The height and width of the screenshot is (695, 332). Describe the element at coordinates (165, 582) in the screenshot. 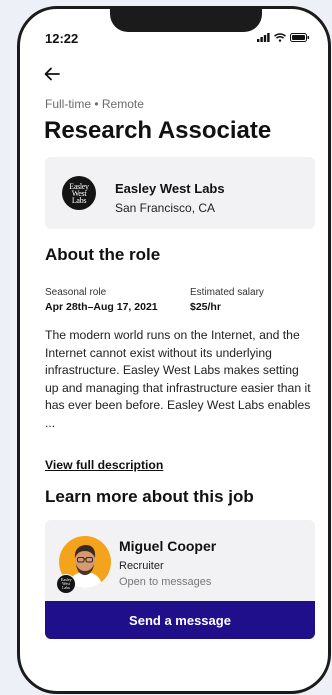

I see `recruiter-status: Open to messages` at that location.